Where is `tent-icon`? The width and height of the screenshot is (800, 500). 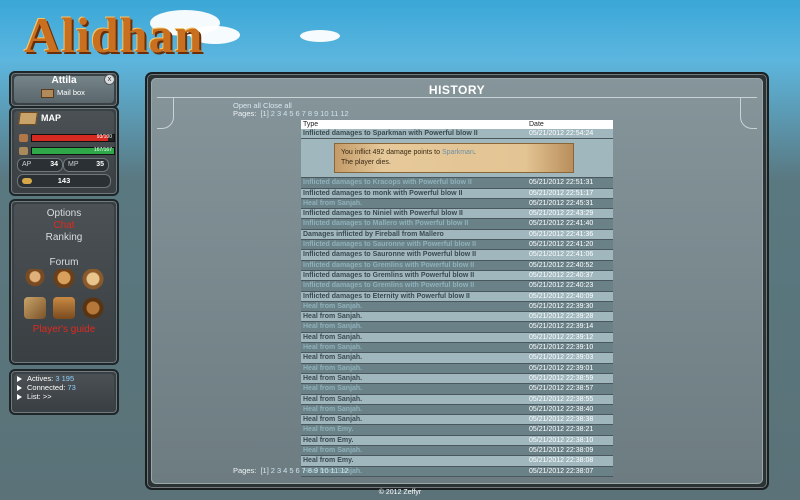
tent-icon is located at coordinates (93, 280).